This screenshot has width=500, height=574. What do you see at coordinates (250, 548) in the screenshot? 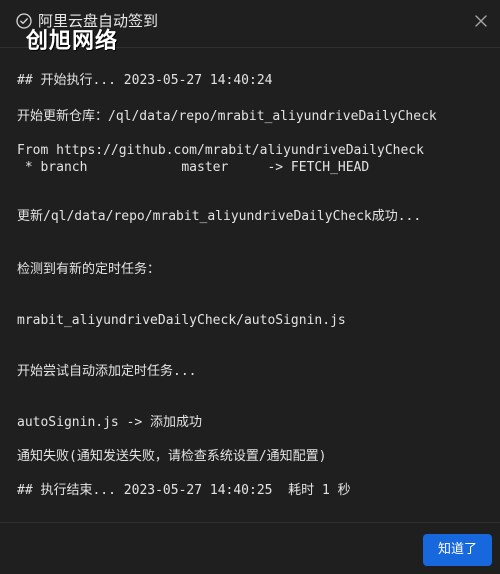
I see `dialog-footer: 知道了` at bounding box center [250, 548].